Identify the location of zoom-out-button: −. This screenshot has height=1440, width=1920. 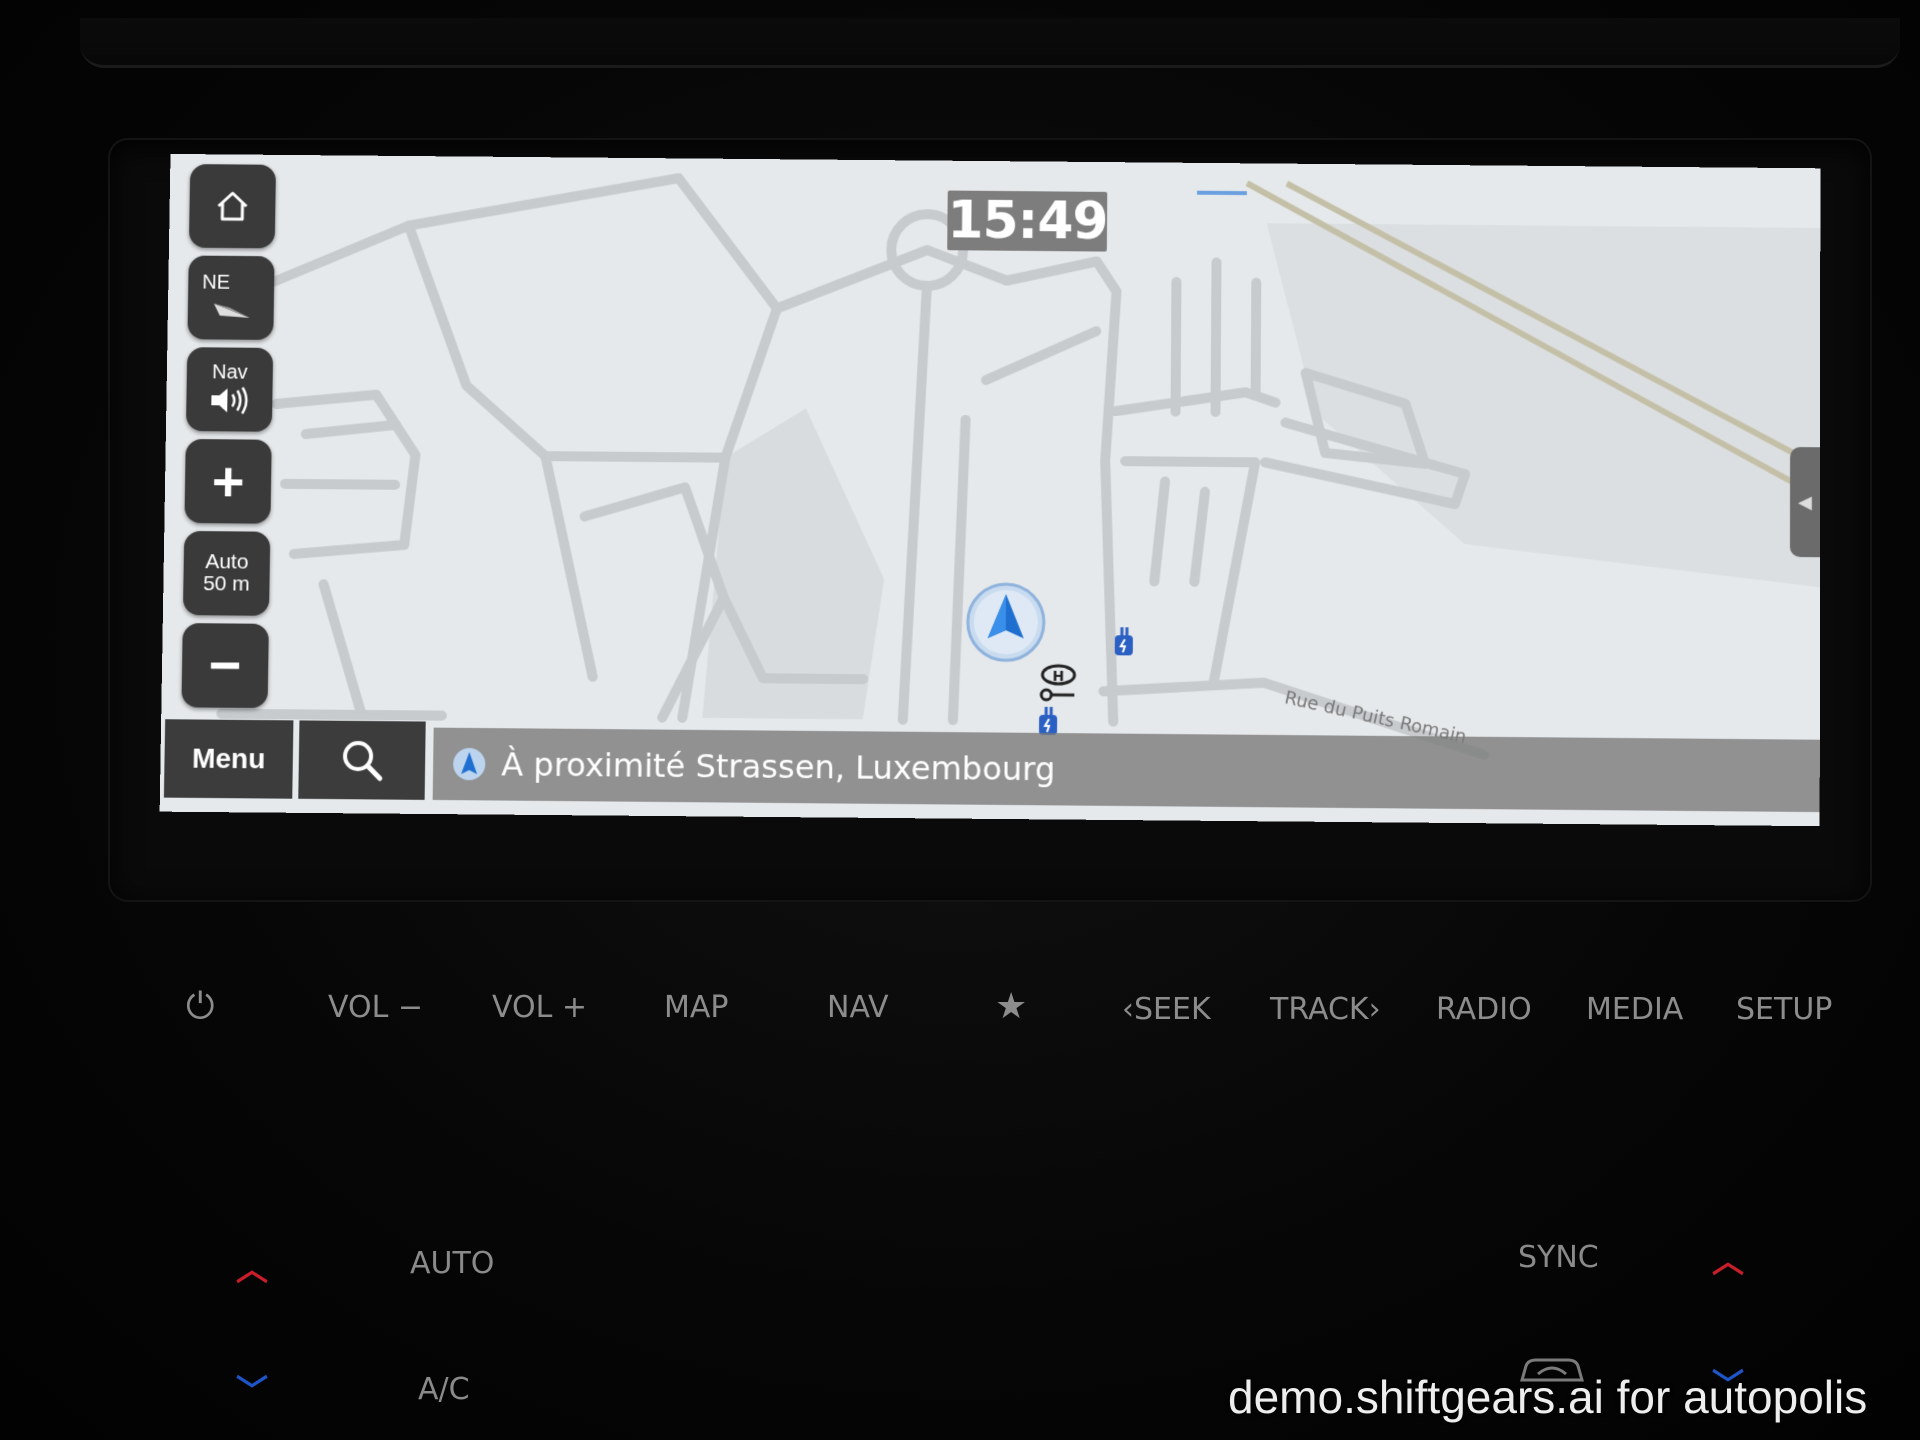
(224, 665).